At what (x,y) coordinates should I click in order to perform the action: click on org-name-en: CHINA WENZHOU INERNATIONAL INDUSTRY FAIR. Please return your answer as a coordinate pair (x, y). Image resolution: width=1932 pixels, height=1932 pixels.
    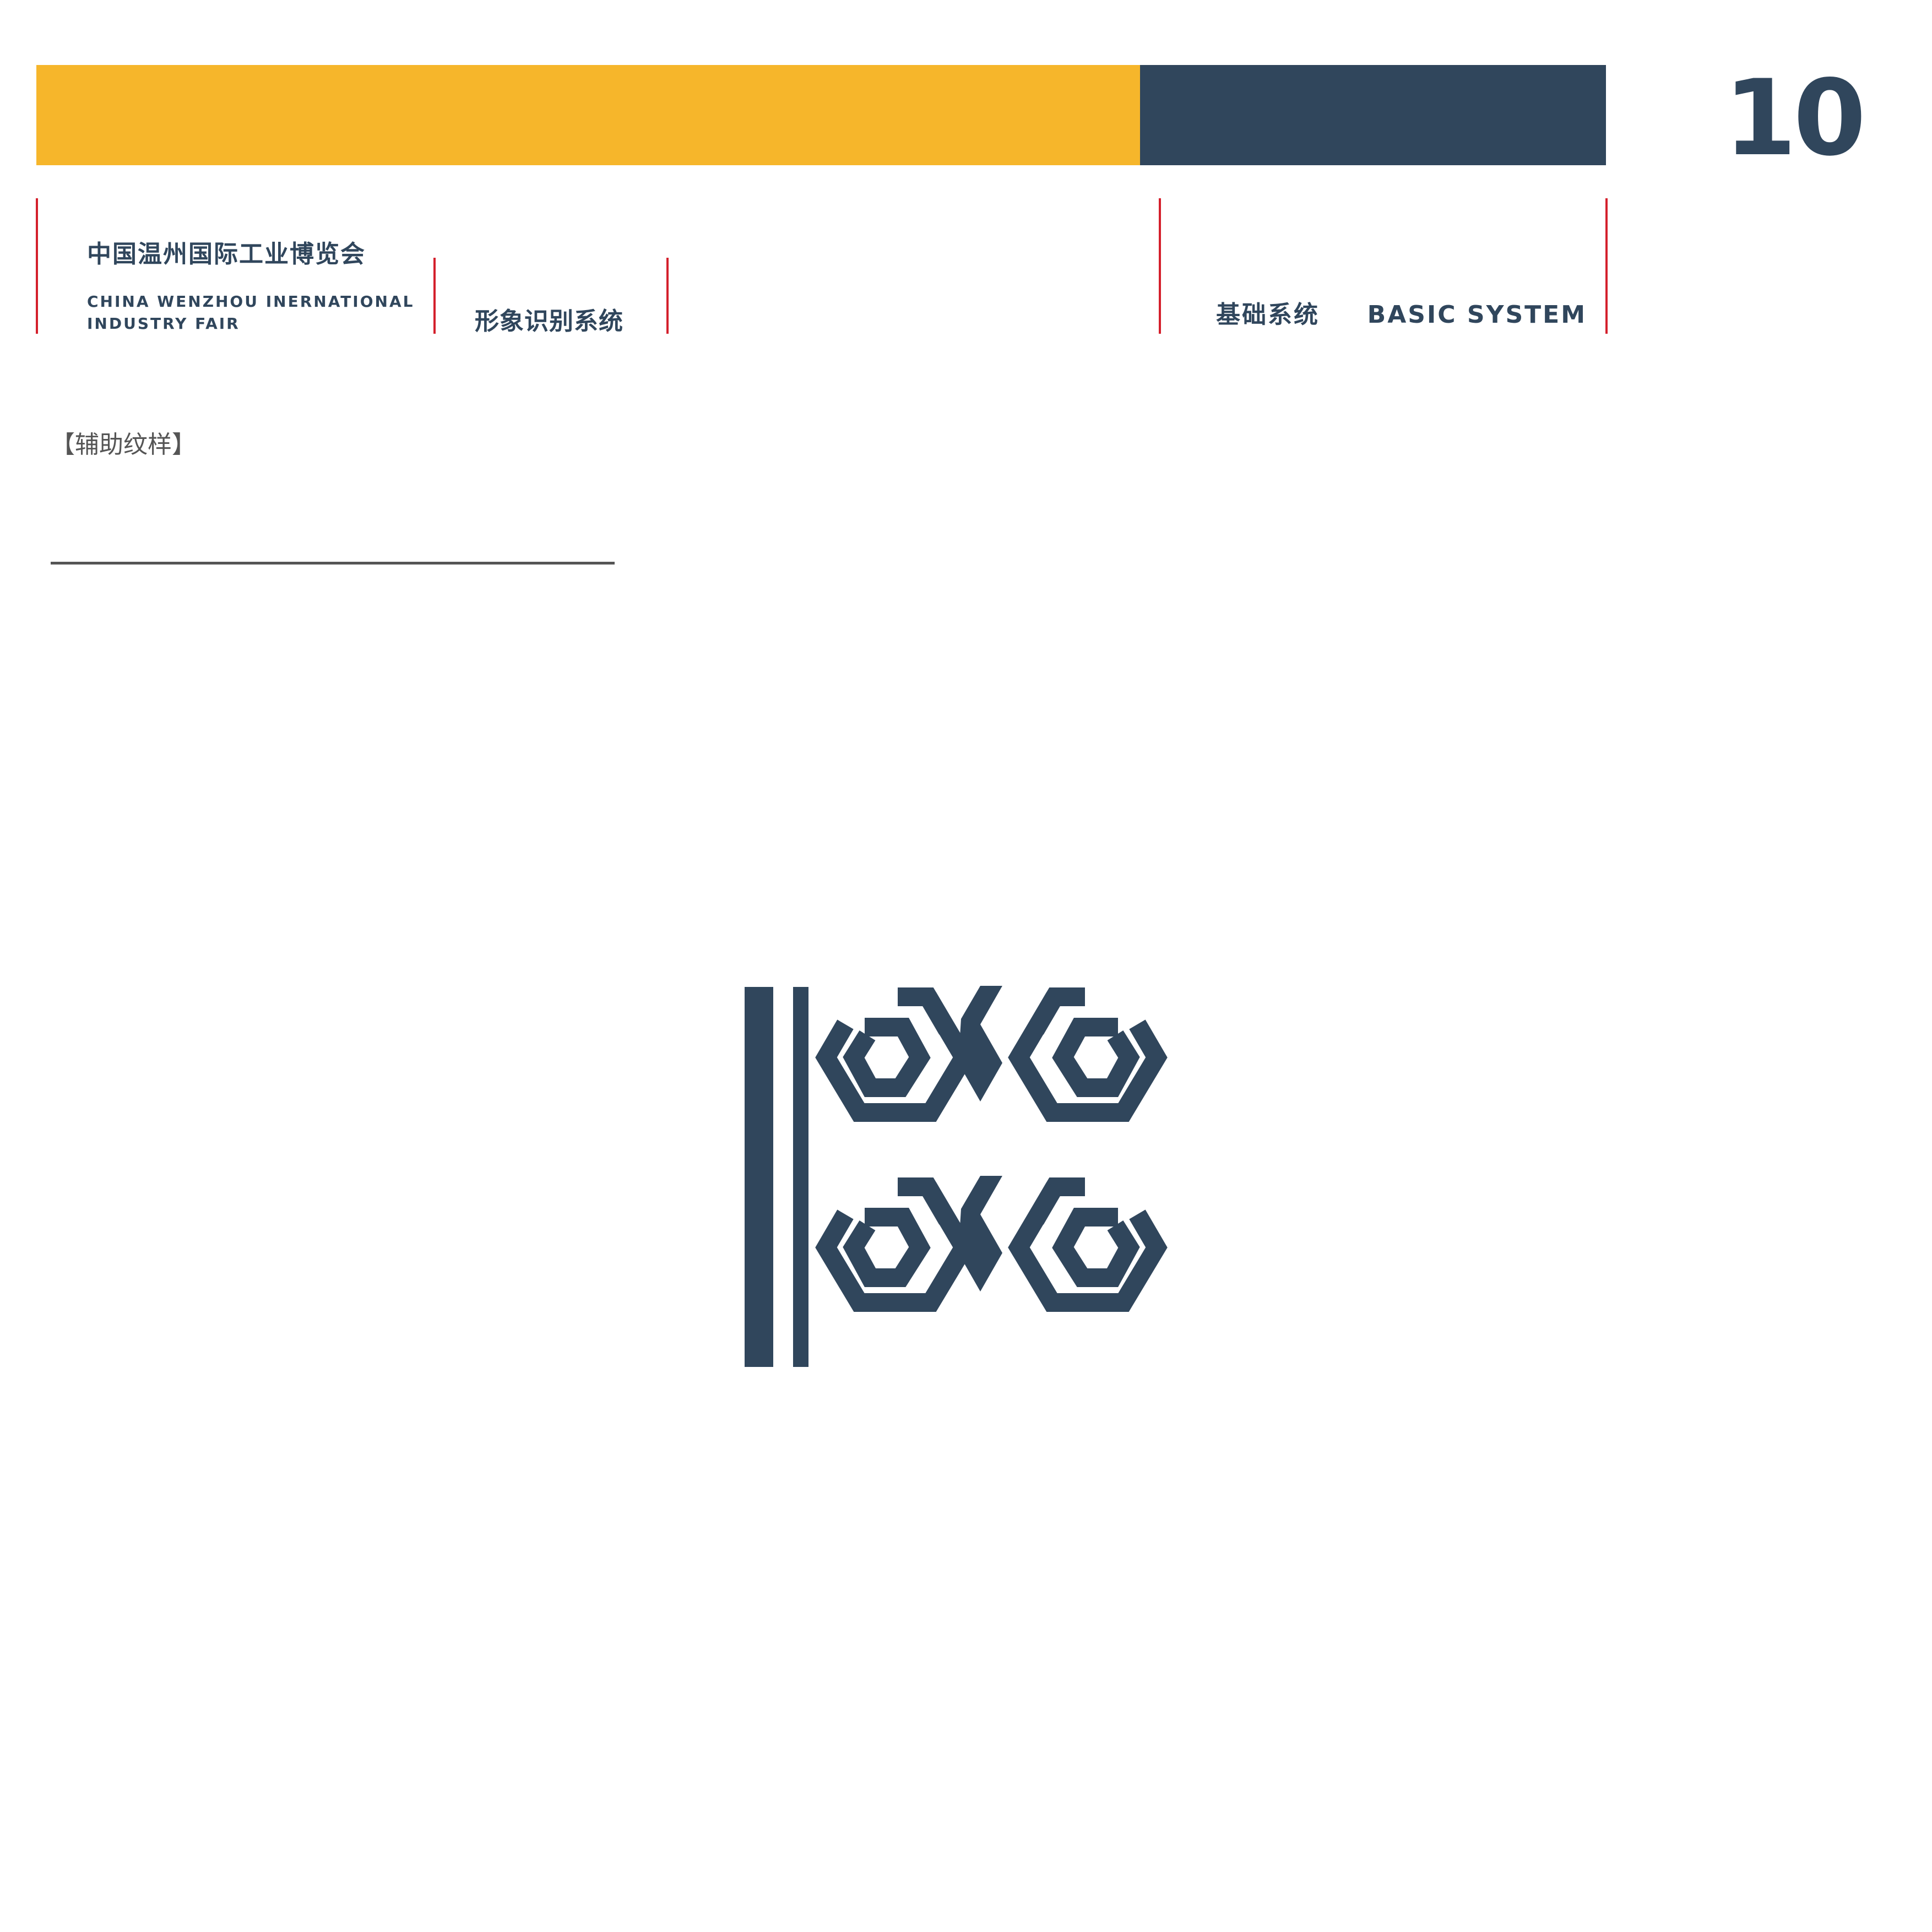
    Looking at the image, I should click on (250, 313).